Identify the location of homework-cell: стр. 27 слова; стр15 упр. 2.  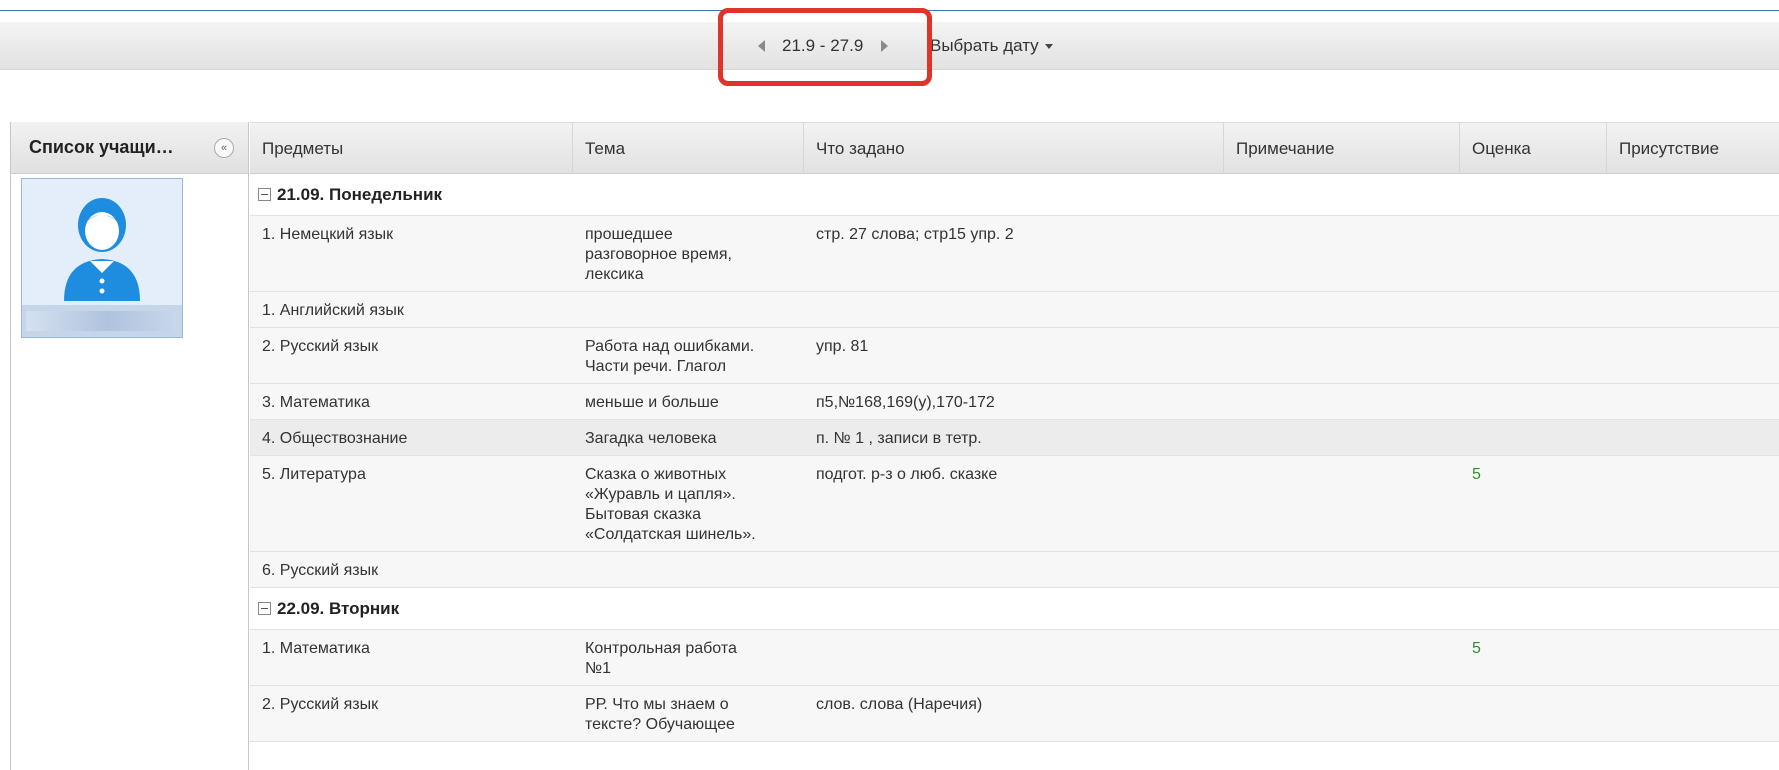
(915, 234).